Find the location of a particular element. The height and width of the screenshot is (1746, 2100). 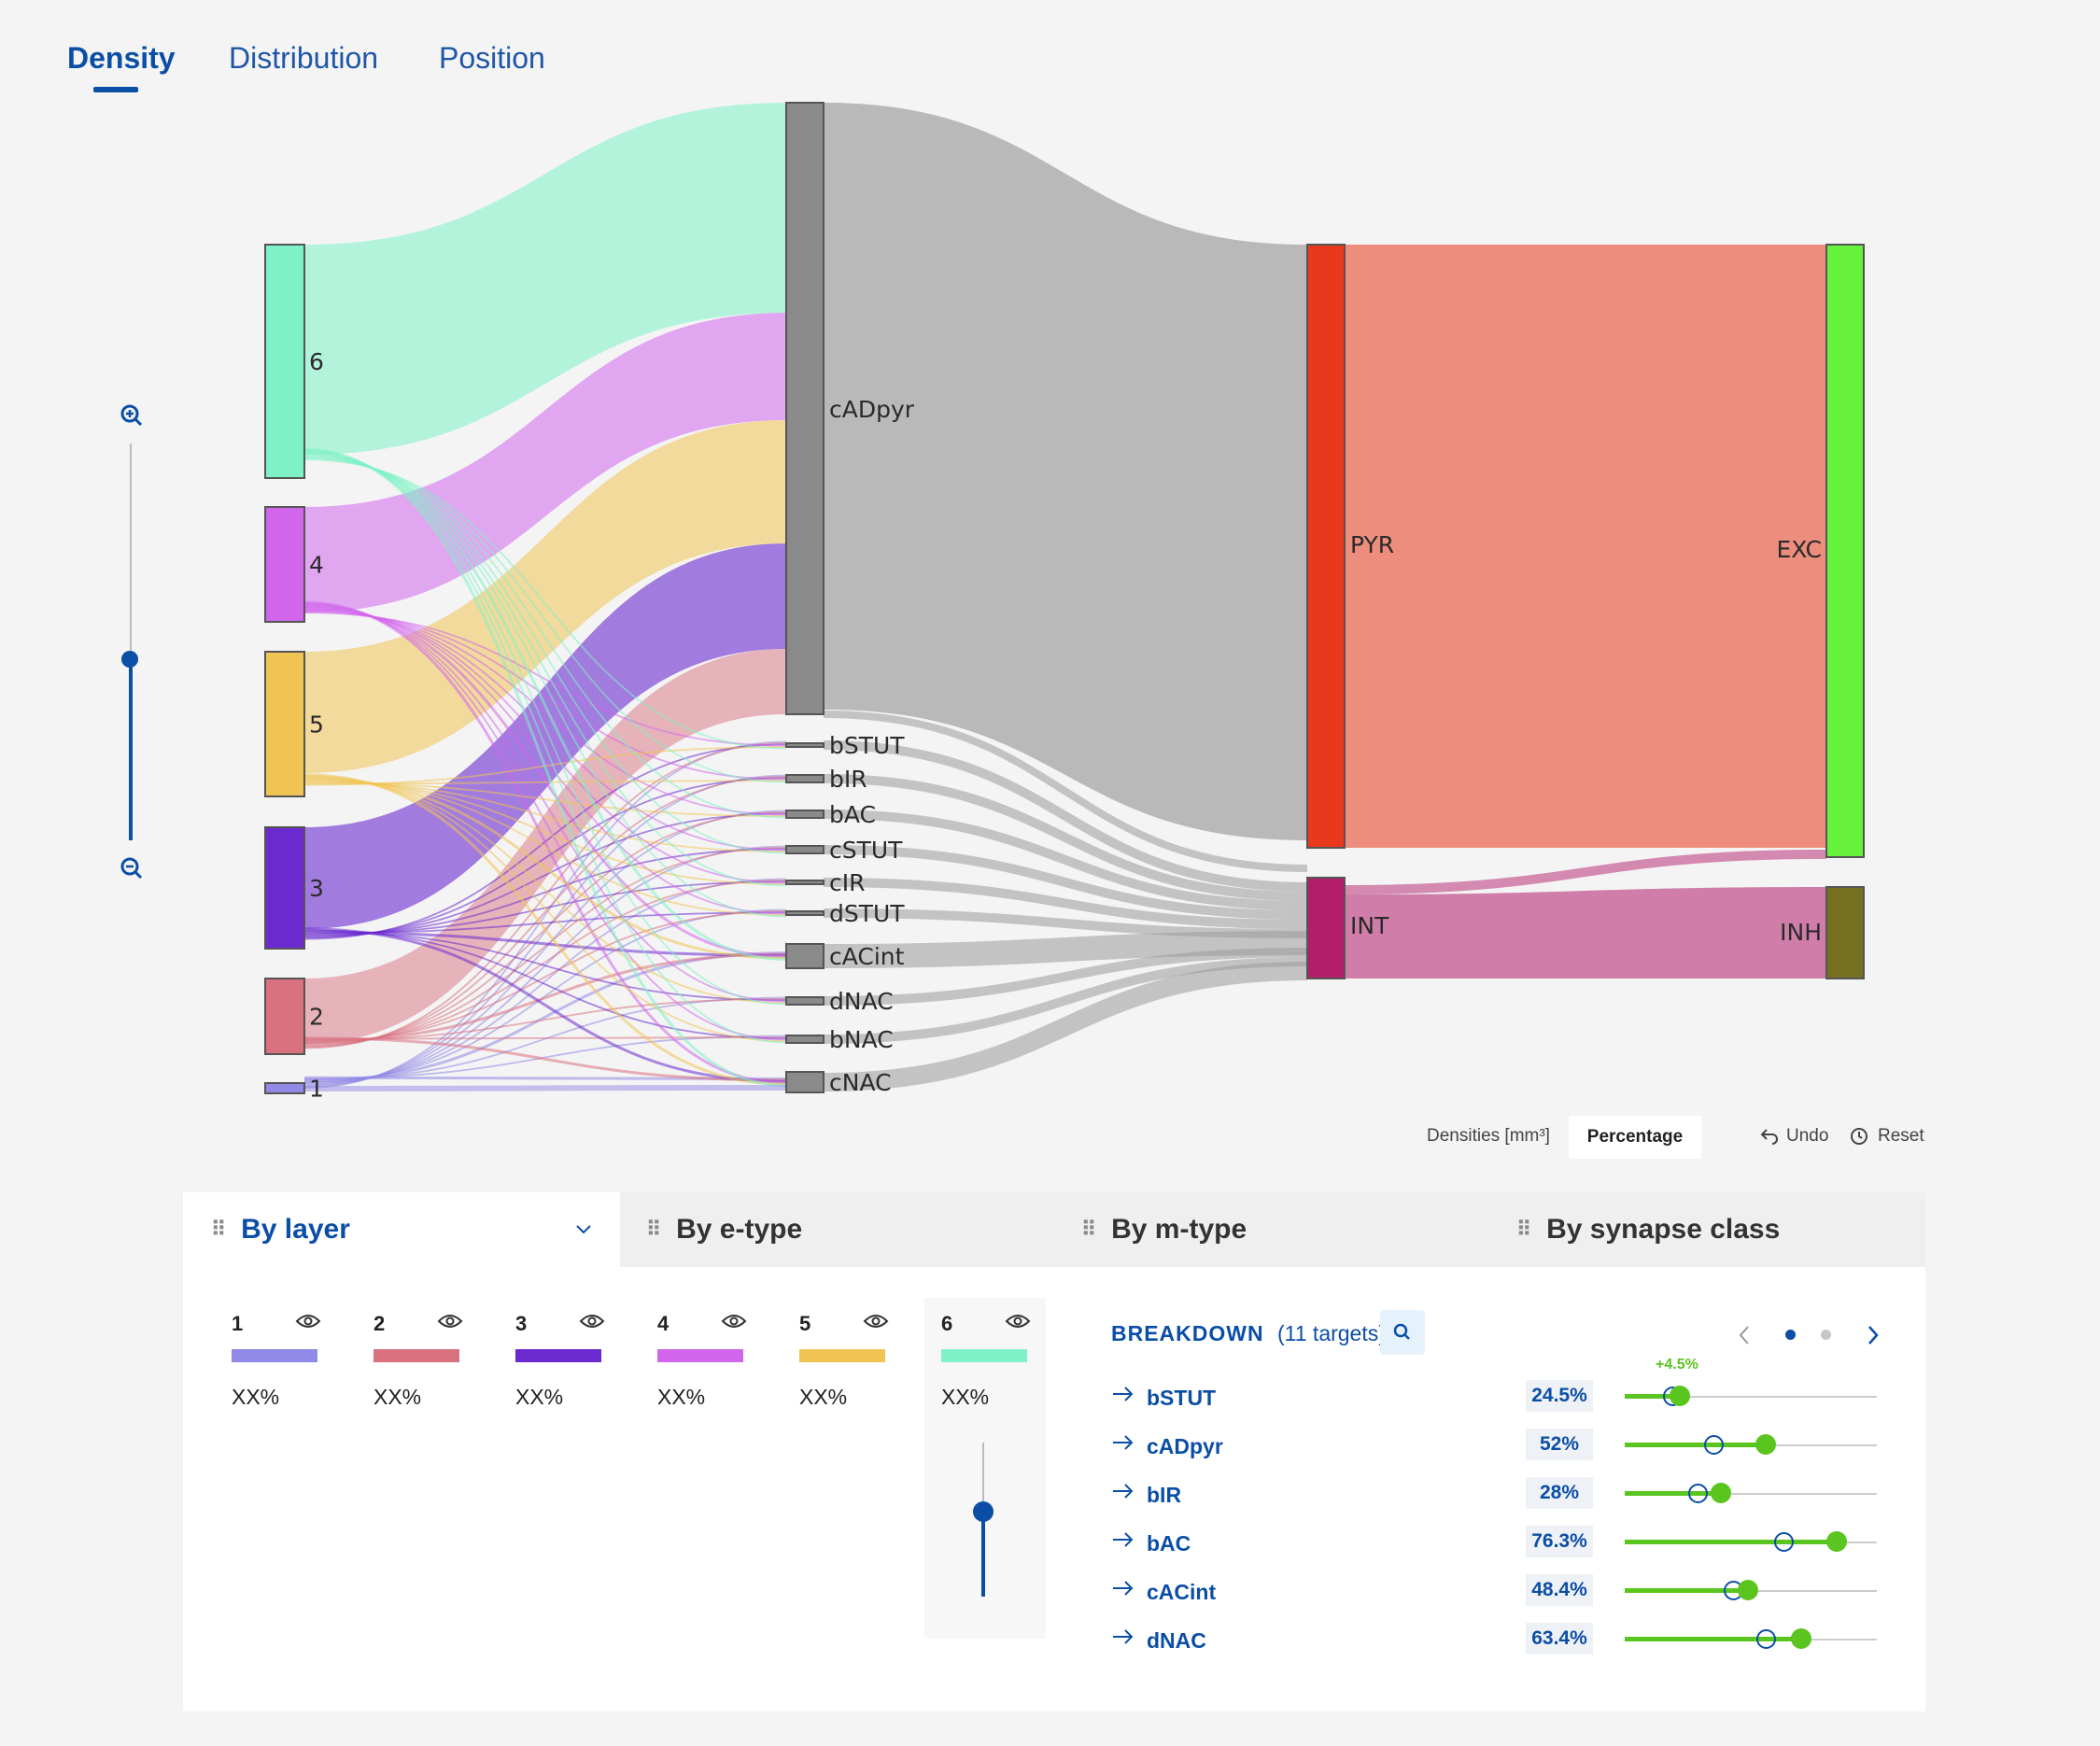

layer-6-slider-fill is located at coordinates (983, 1554).